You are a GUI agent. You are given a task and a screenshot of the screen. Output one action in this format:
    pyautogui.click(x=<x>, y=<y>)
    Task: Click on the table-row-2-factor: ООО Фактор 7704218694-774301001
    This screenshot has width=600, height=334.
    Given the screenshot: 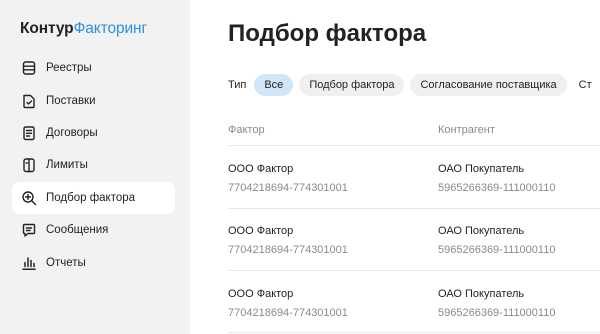 What is the action you would take?
    pyautogui.click(x=288, y=240)
    